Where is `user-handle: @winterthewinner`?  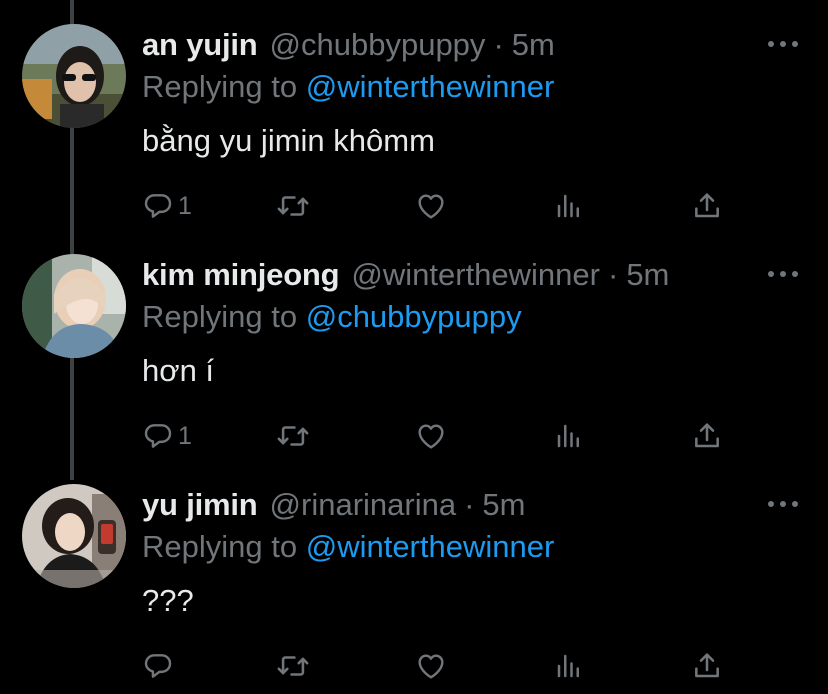 user-handle: @winterthewinner is located at coordinates (475, 275).